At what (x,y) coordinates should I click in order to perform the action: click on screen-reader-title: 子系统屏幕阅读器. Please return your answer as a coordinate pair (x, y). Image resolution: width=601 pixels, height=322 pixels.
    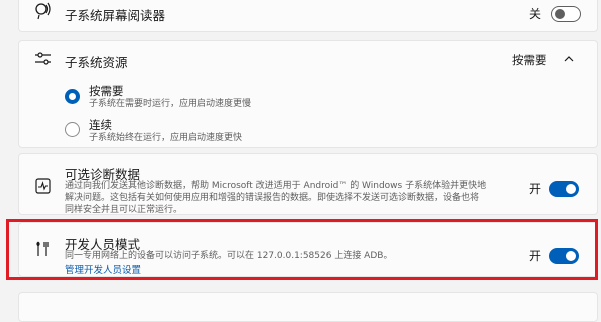
    Looking at the image, I should click on (115, 15).